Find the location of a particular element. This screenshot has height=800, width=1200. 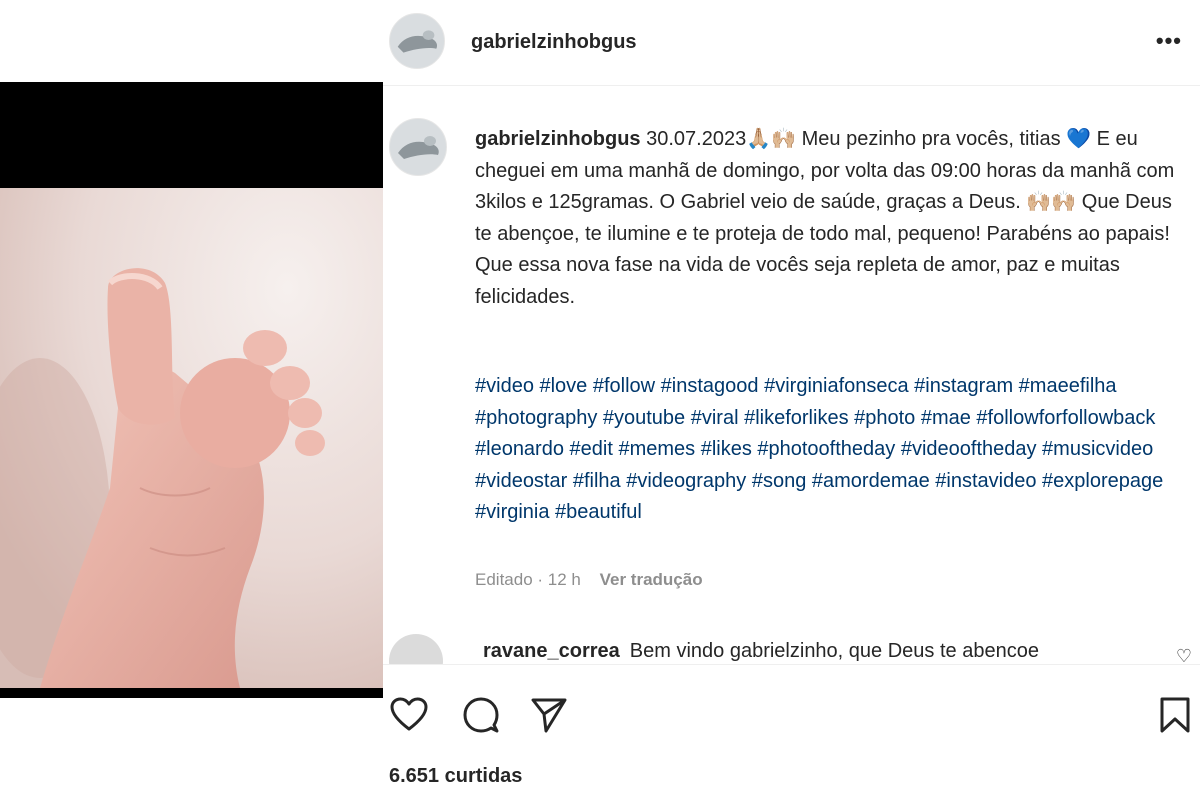

caption-date: 30.07.2023 is located at coordinates (696, 139).